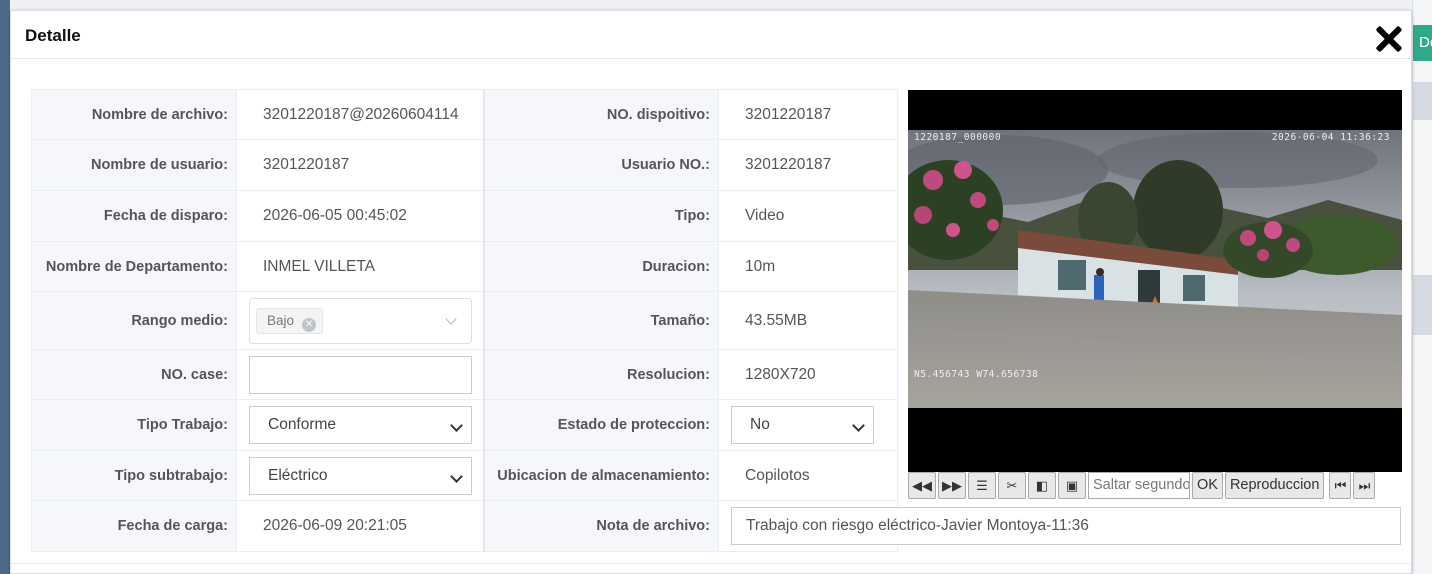 The image size is (1432, 574). Describe the element at coordinates (134, 216) in the screenshot. I see `label-fecha-disparo: Fecha de disparo:` at that location.